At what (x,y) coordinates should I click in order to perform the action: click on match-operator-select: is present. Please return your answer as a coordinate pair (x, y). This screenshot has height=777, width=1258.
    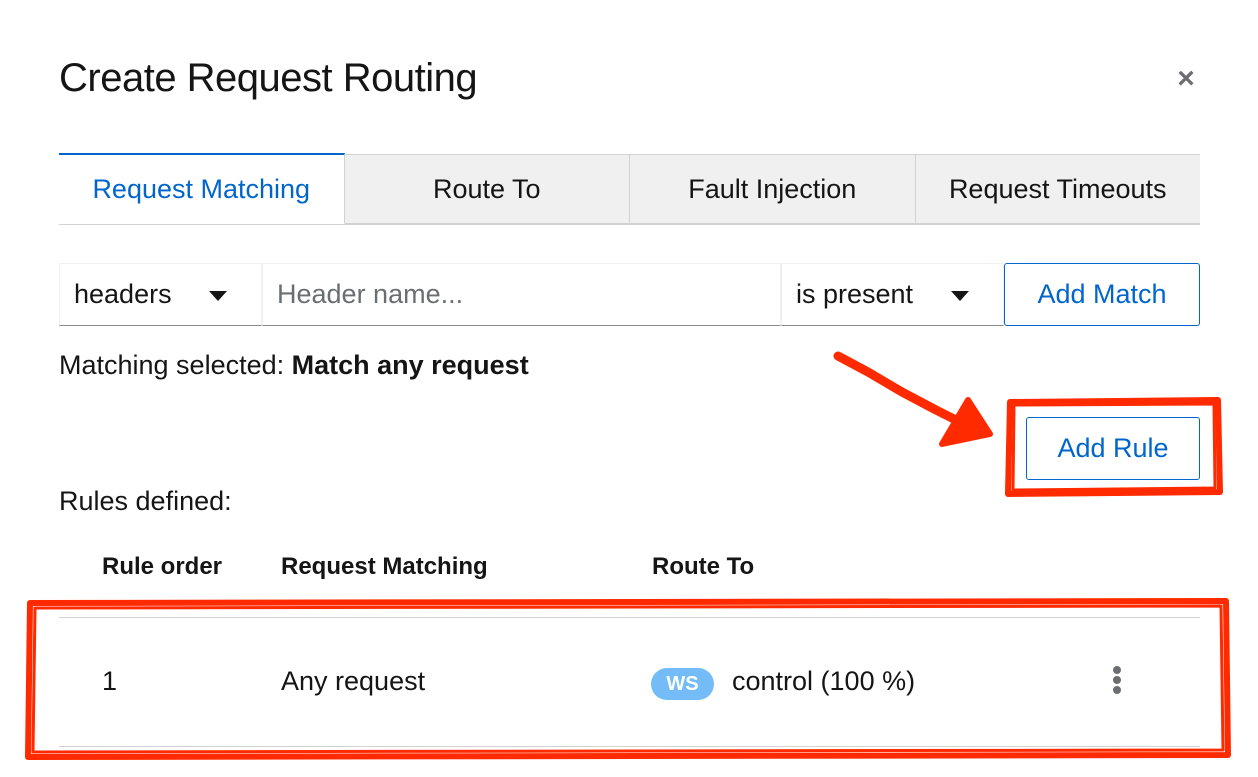
    Looking at the image, I should click on (892, 294).